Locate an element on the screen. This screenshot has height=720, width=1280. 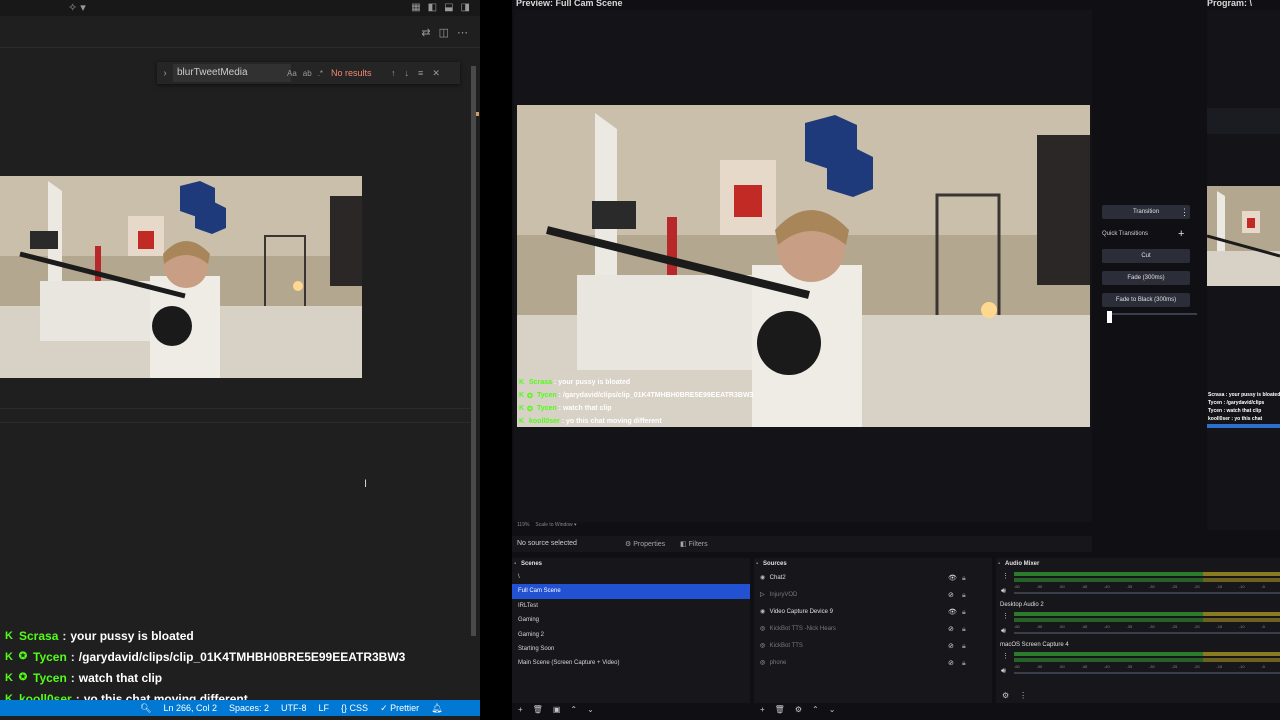
overlay-chat-message: K ✪ Tycen : watch that clip is located at coordinates (669, 408).